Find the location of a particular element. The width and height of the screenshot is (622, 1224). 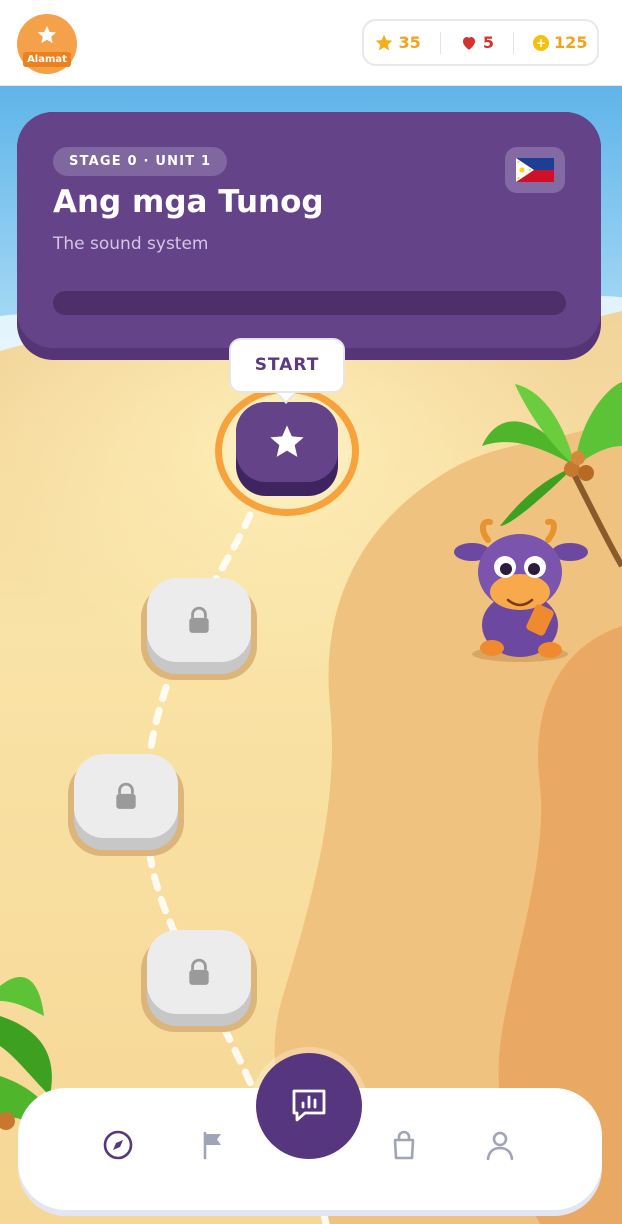

shopping-bag-icon is located at coordinates (404, 1145).